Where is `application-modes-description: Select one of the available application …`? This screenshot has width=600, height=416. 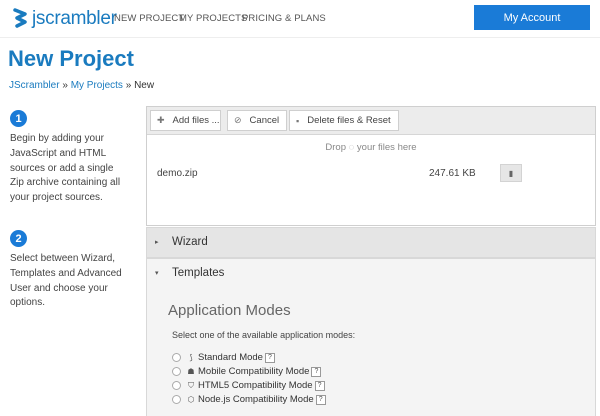 application-modes-description: Select one of the available application … is located at coordinates (264, 335).